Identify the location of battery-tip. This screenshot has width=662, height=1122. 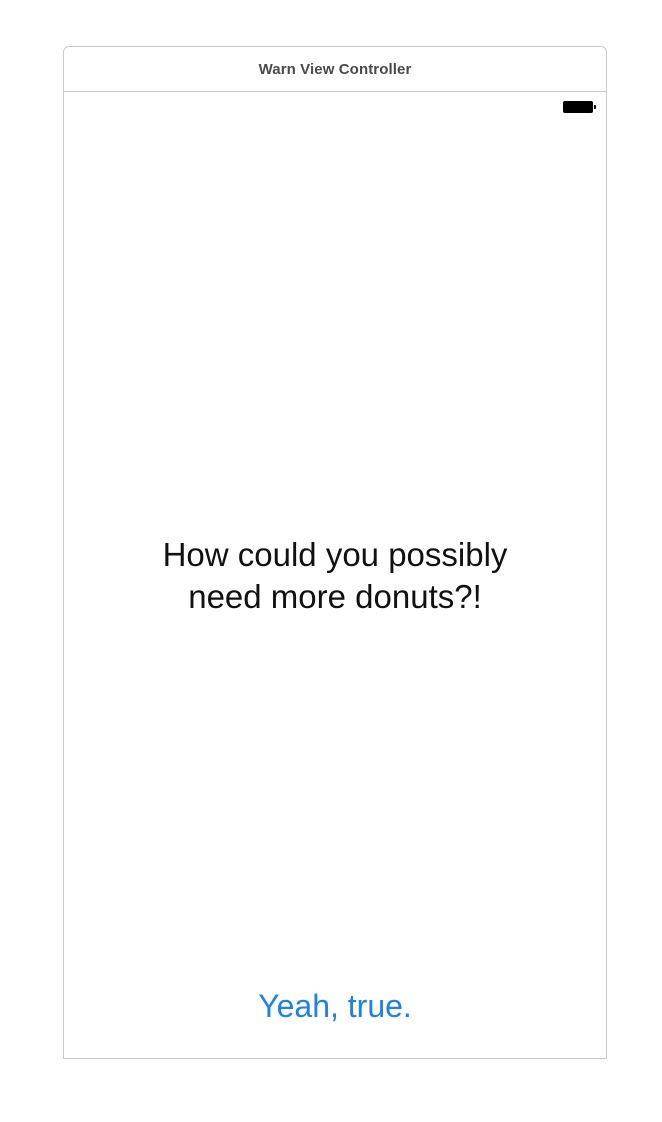
(595, 107).